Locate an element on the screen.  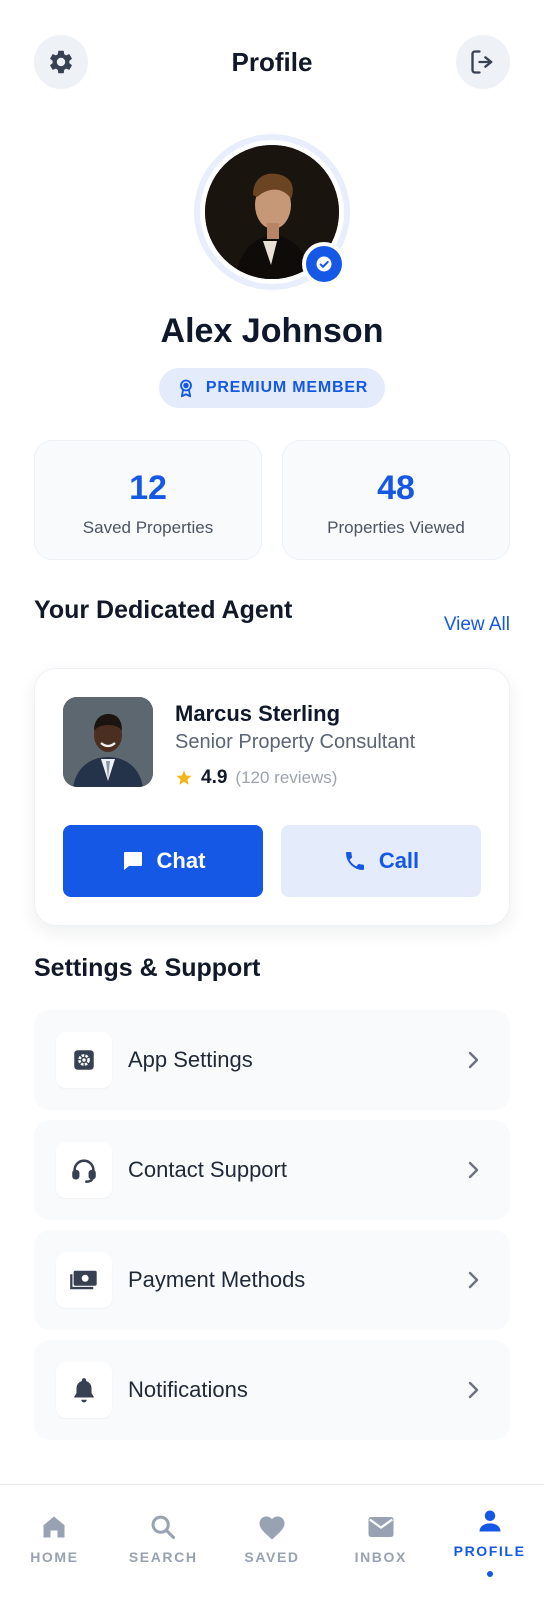
money-icon is located at coordinates (83, 1280).